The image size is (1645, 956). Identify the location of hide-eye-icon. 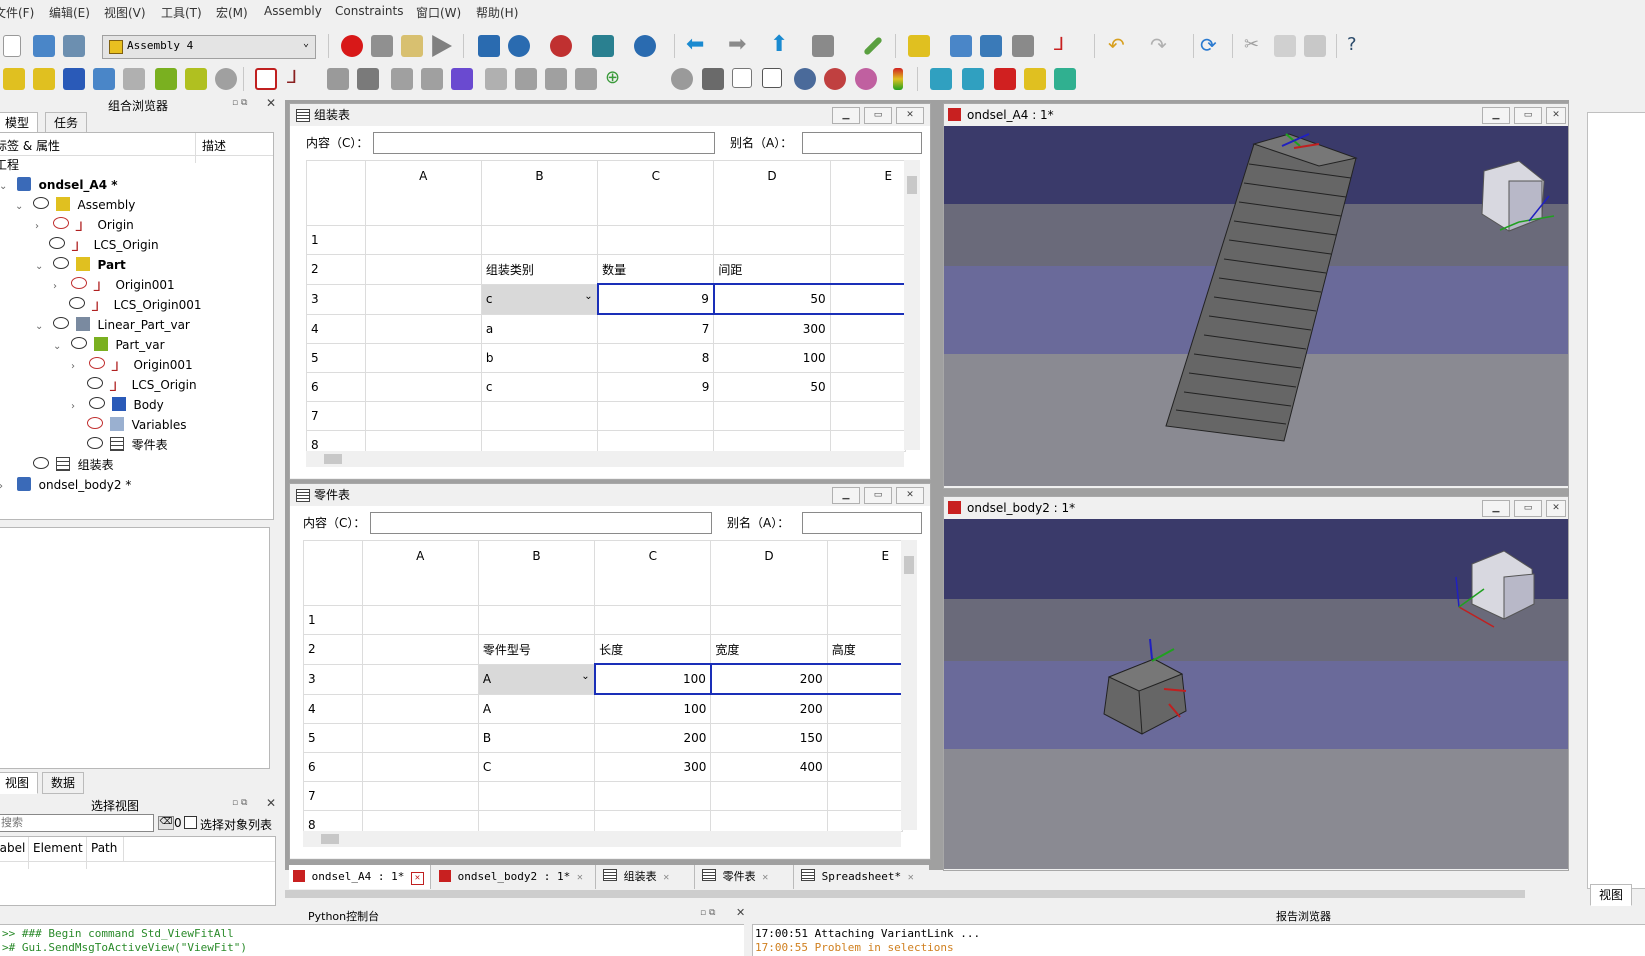
(835, 79).